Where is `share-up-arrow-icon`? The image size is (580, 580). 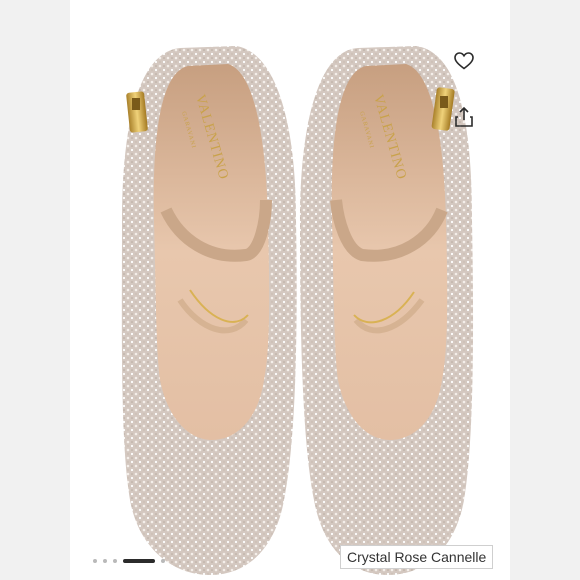 share-up-arrow-icon is located at coordinates (464, 116).